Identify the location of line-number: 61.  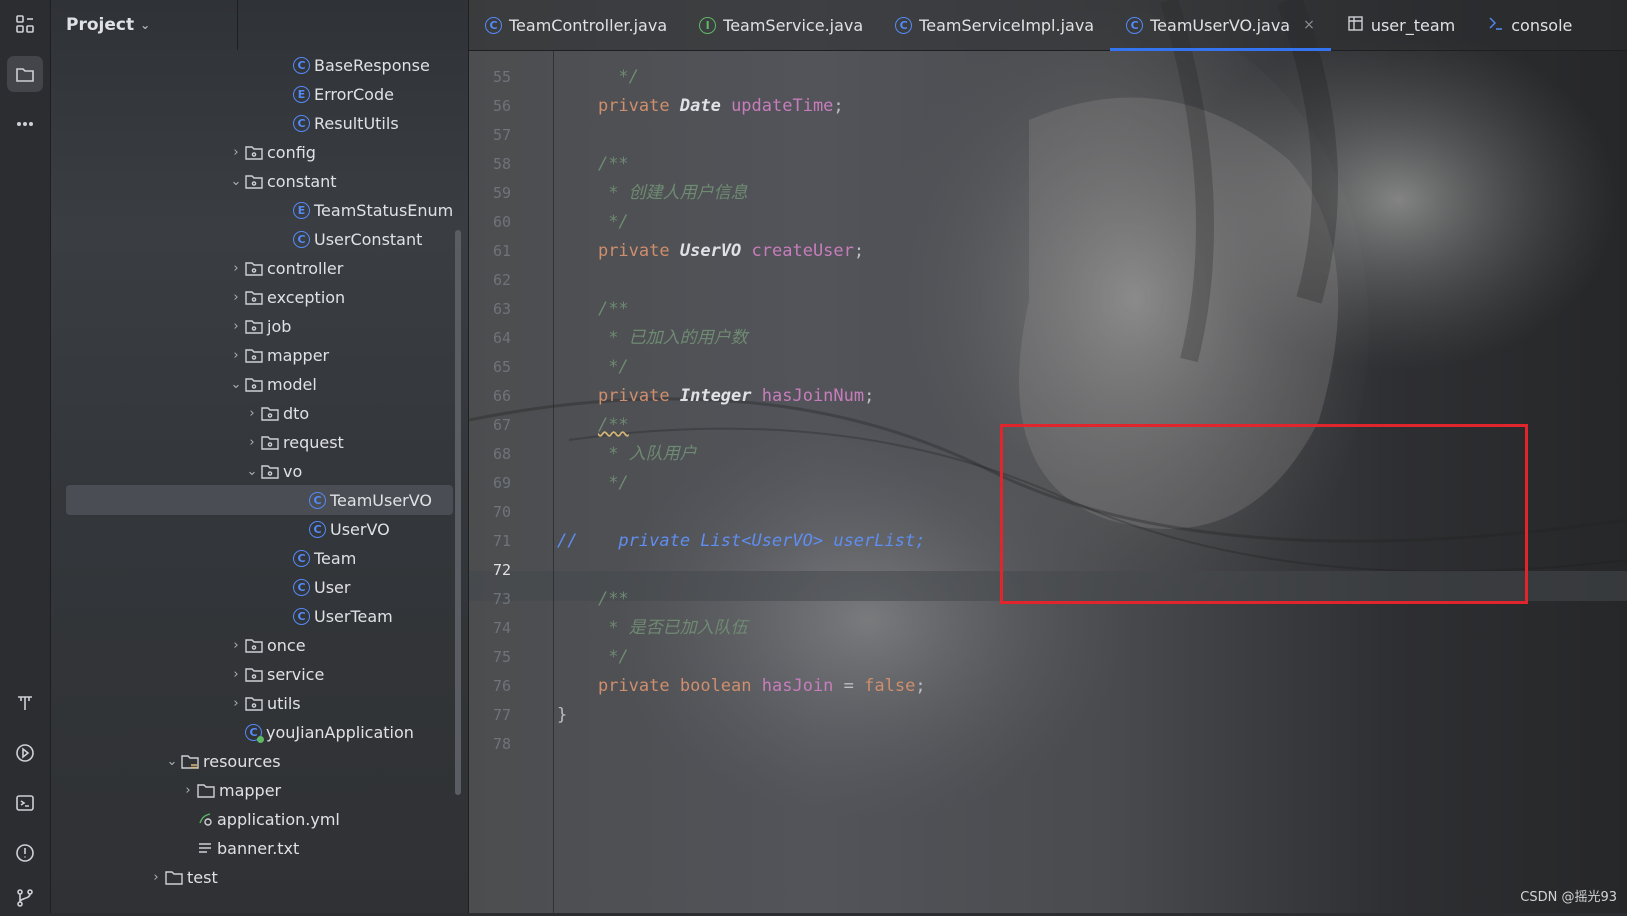
(490, 251).